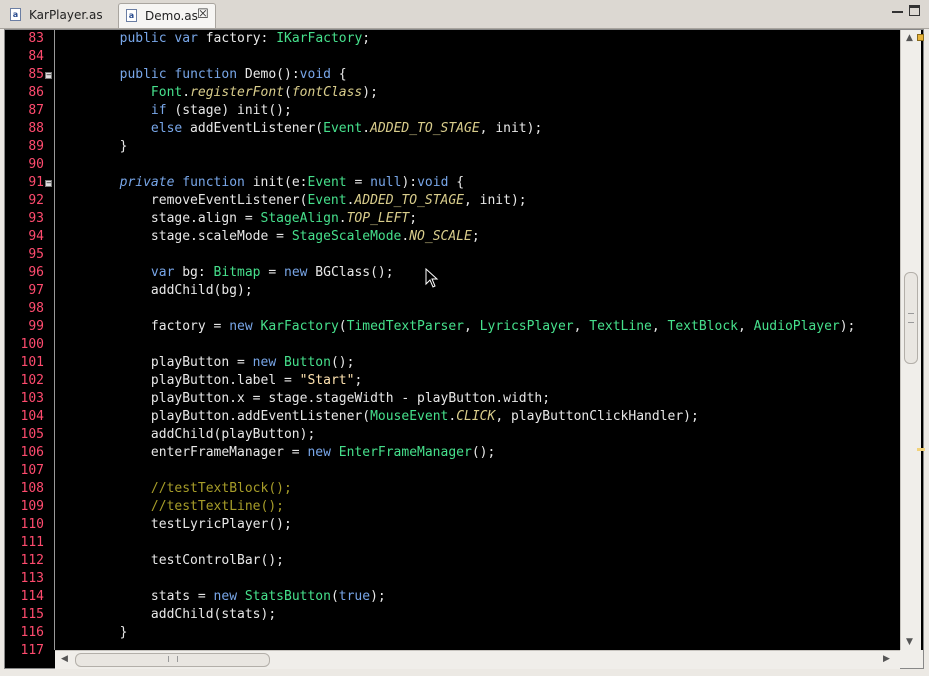  Describe the element at coordinates (203, 14) in the screenshot. I see `close-icon: ☒` at that location.